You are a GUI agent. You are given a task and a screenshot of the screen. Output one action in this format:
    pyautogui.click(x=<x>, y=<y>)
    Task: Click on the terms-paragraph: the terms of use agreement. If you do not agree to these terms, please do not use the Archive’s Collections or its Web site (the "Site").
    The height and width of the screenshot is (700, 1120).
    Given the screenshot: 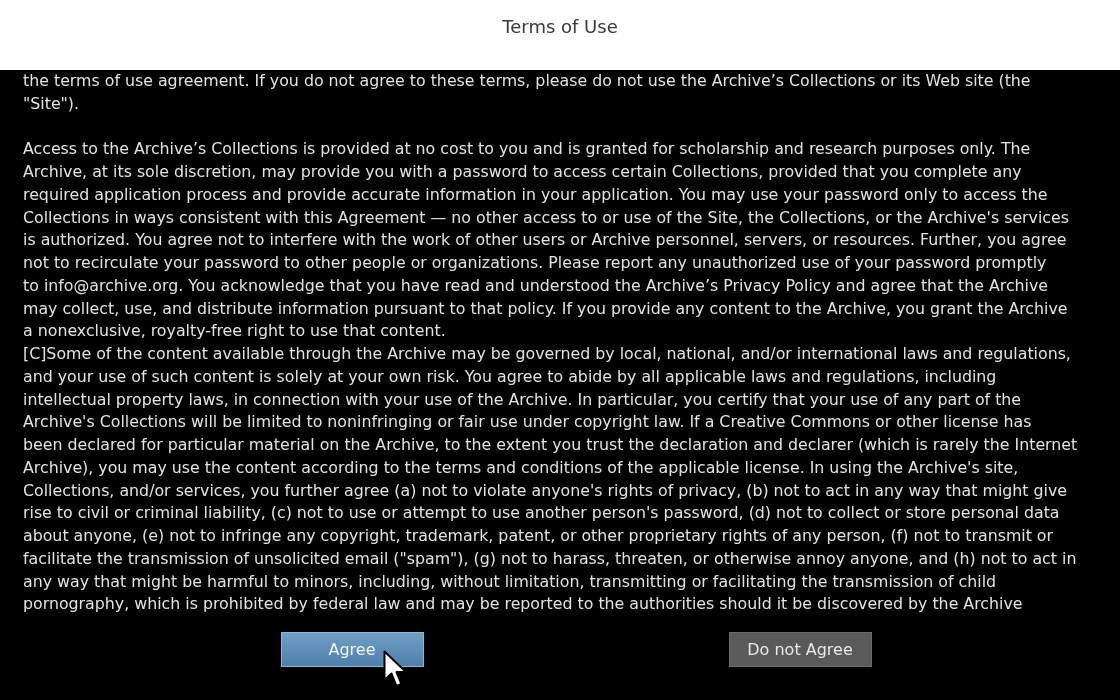 What is the action you would take?
    pyautogui.click(x=527, y=92)
    